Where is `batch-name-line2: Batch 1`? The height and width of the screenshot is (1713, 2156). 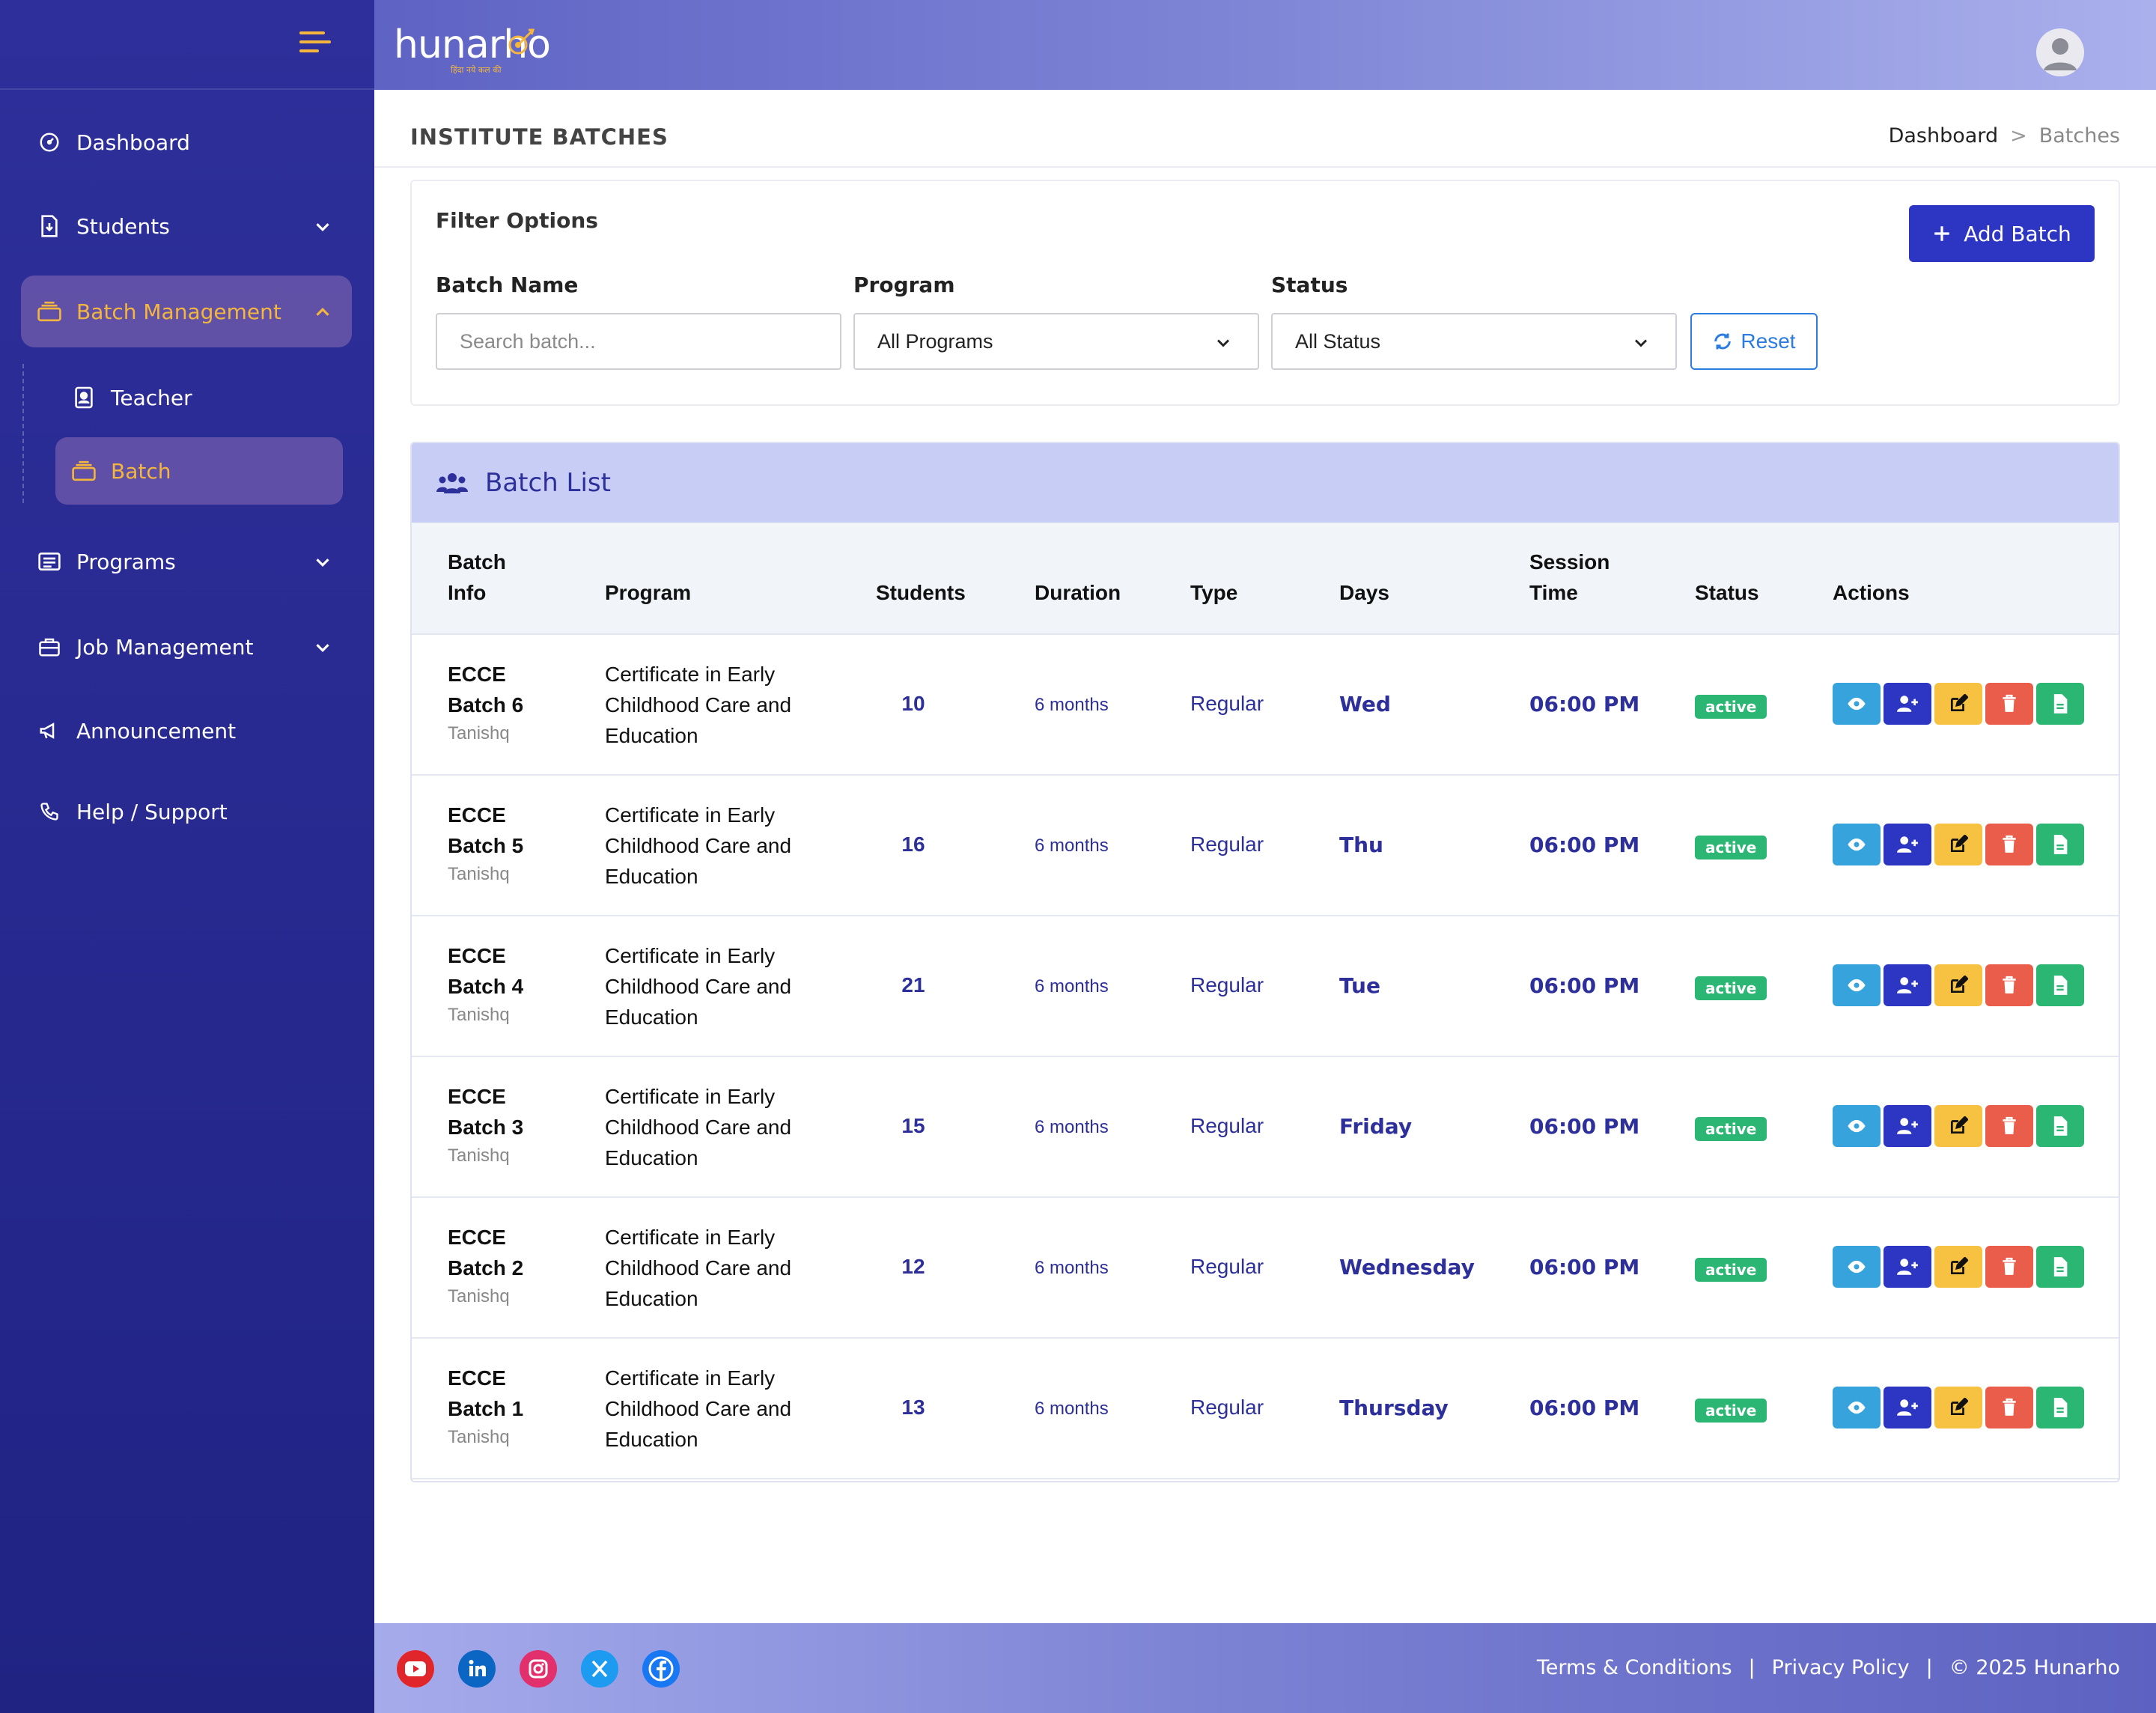 batch-name-line2: Batch 1 is located at coordinates (486, 1408).